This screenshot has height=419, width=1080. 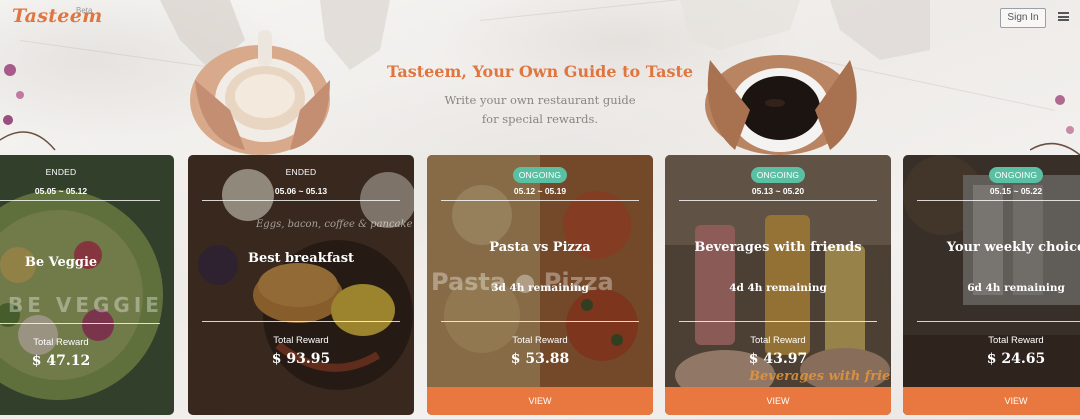 I want to click on card-title: Your weekly choice, so click(x=1013, y=247).